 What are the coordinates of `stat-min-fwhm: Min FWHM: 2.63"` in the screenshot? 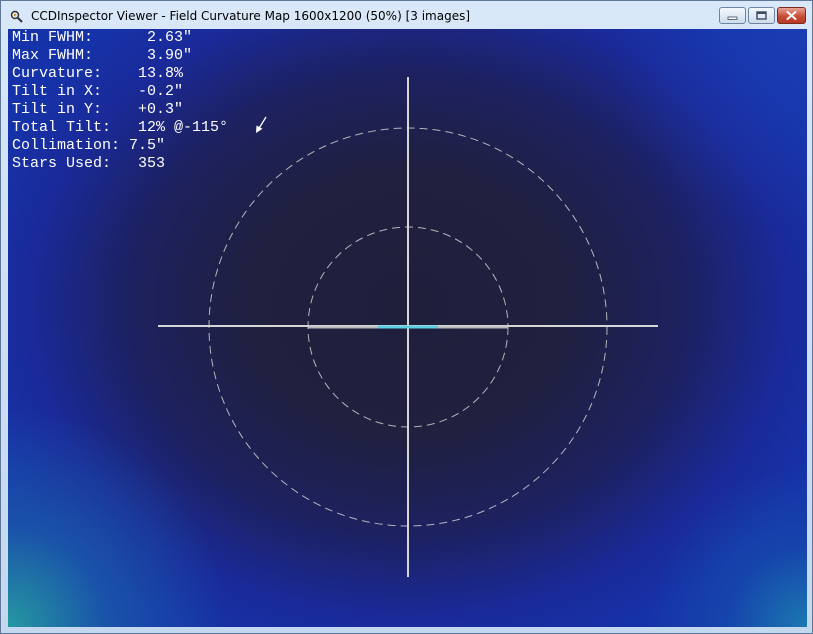 It's located at (102, 37).